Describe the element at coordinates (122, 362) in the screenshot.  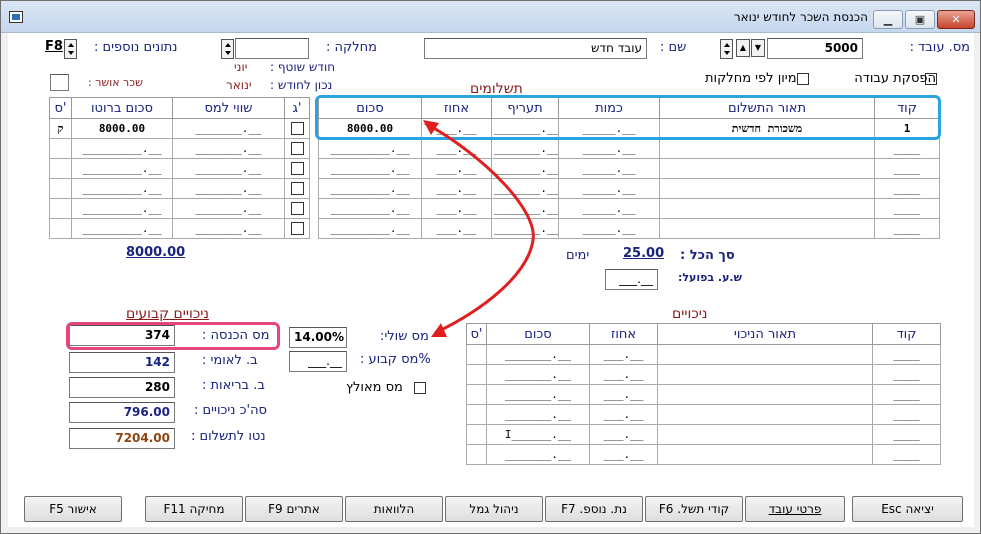
I see `social-security-field: 142` at that location.